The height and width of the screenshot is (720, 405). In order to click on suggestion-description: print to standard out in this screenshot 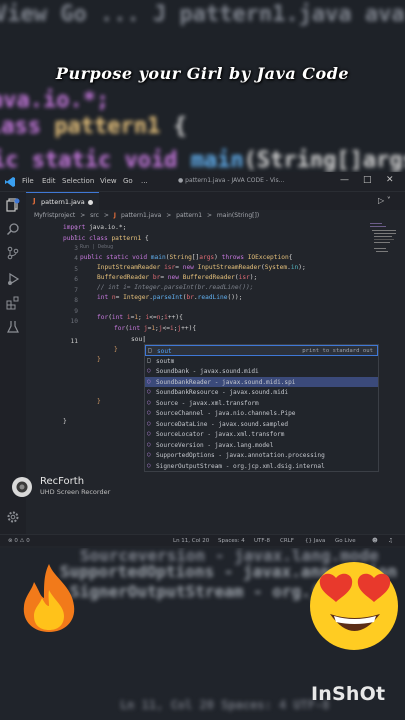, I will do `click(337, 351)`.